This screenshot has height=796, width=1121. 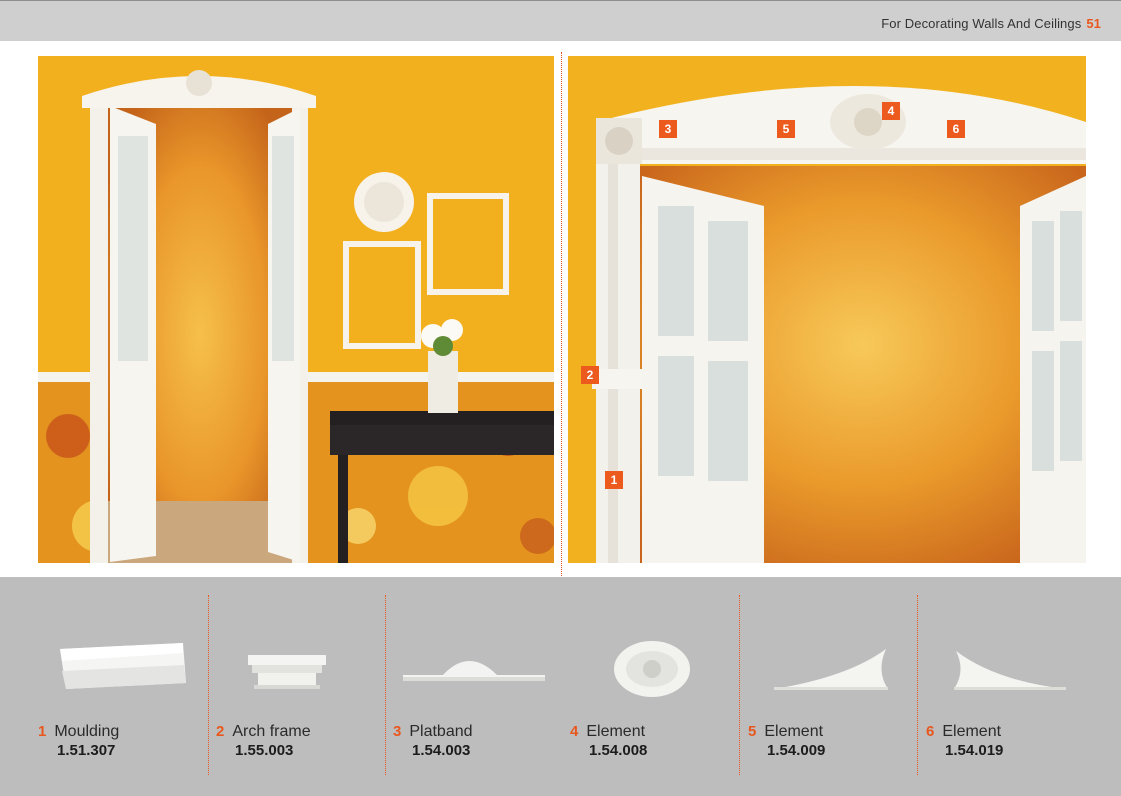 I want to click on product-code: 1.55.003, so click(x=264, y=750).